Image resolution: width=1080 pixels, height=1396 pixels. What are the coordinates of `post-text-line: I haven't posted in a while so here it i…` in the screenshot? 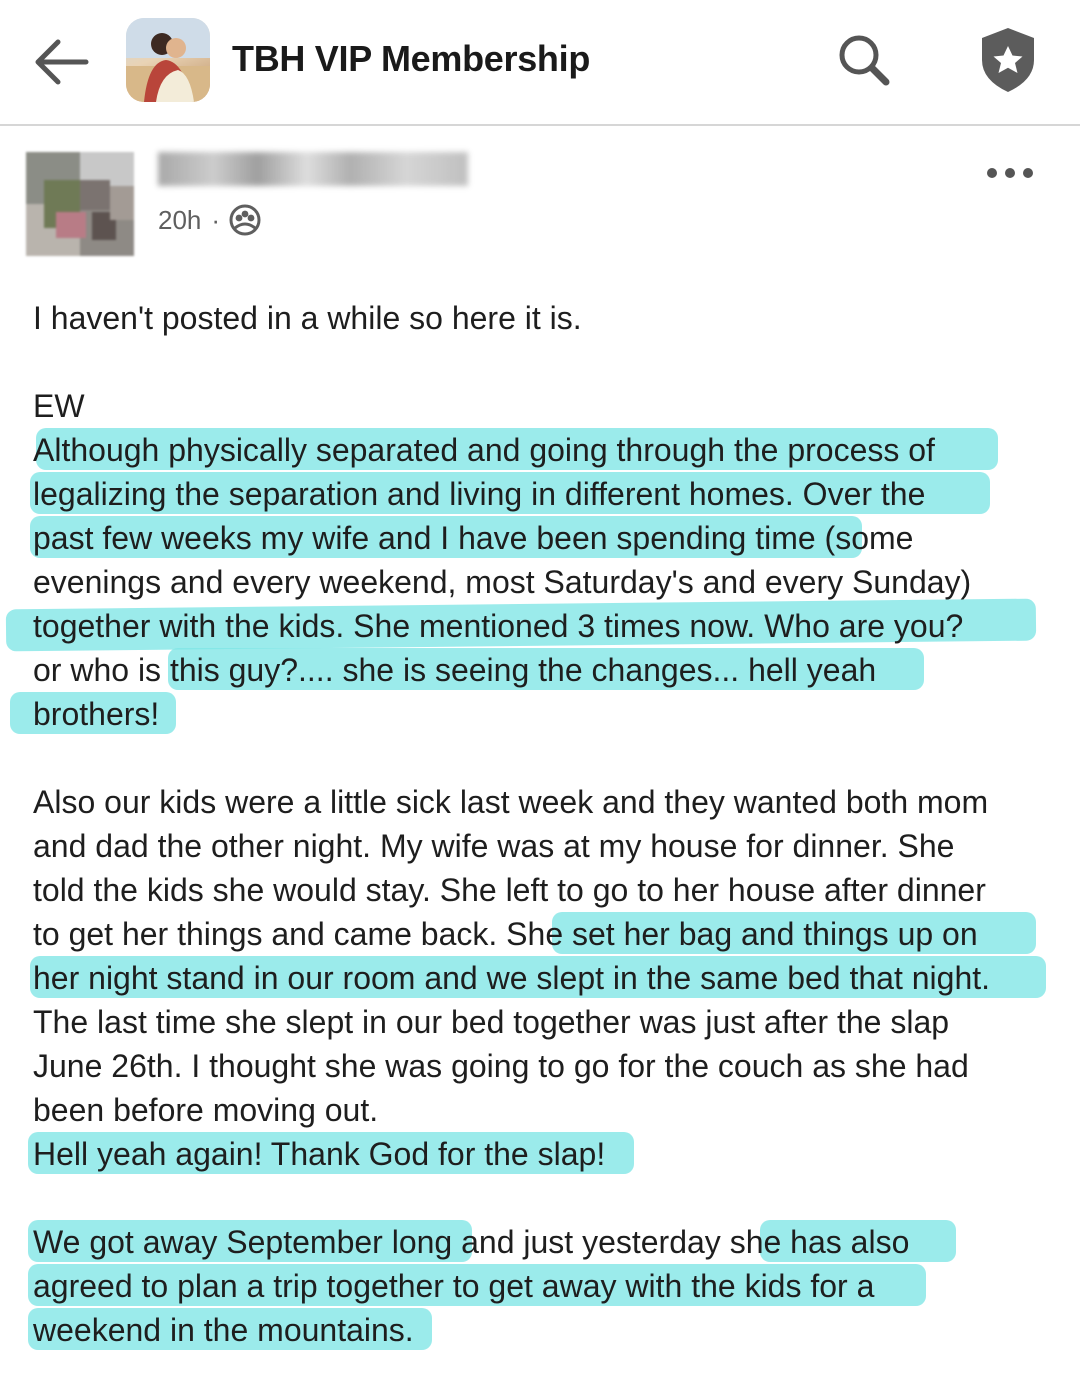 It's located at (307, 318).